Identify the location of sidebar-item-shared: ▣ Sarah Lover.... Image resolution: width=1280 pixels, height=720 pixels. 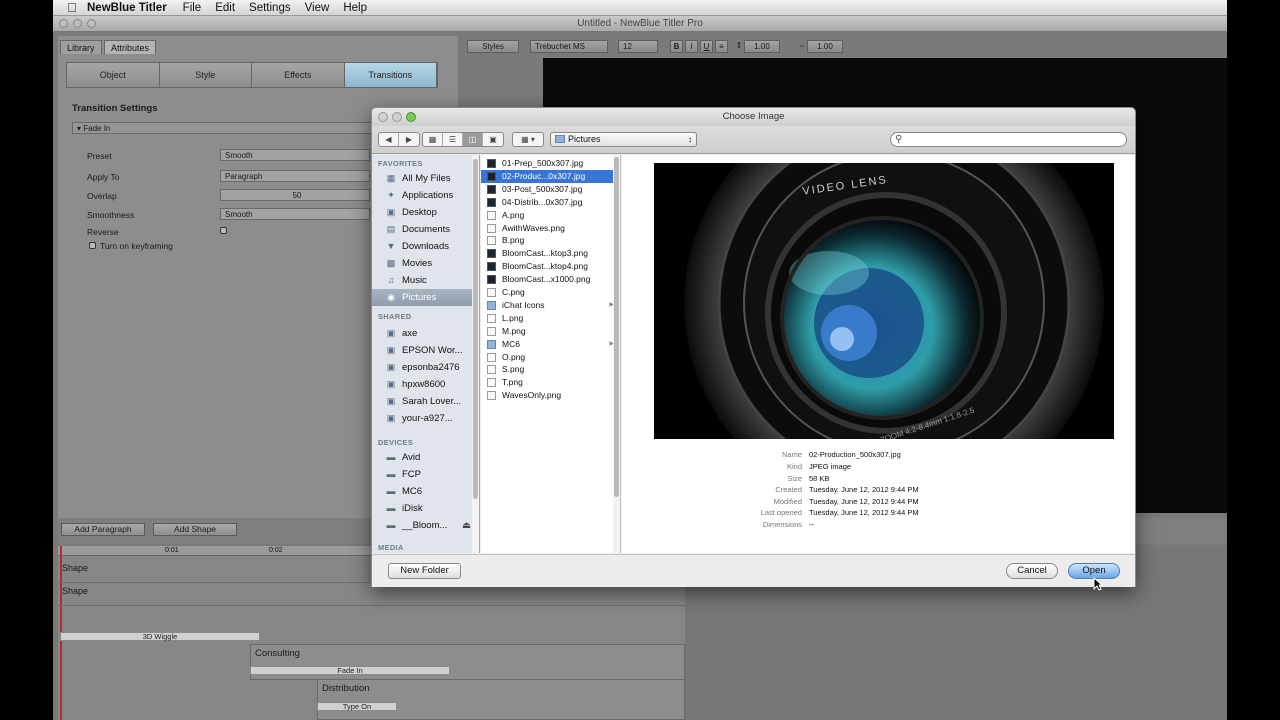
(425, 401).